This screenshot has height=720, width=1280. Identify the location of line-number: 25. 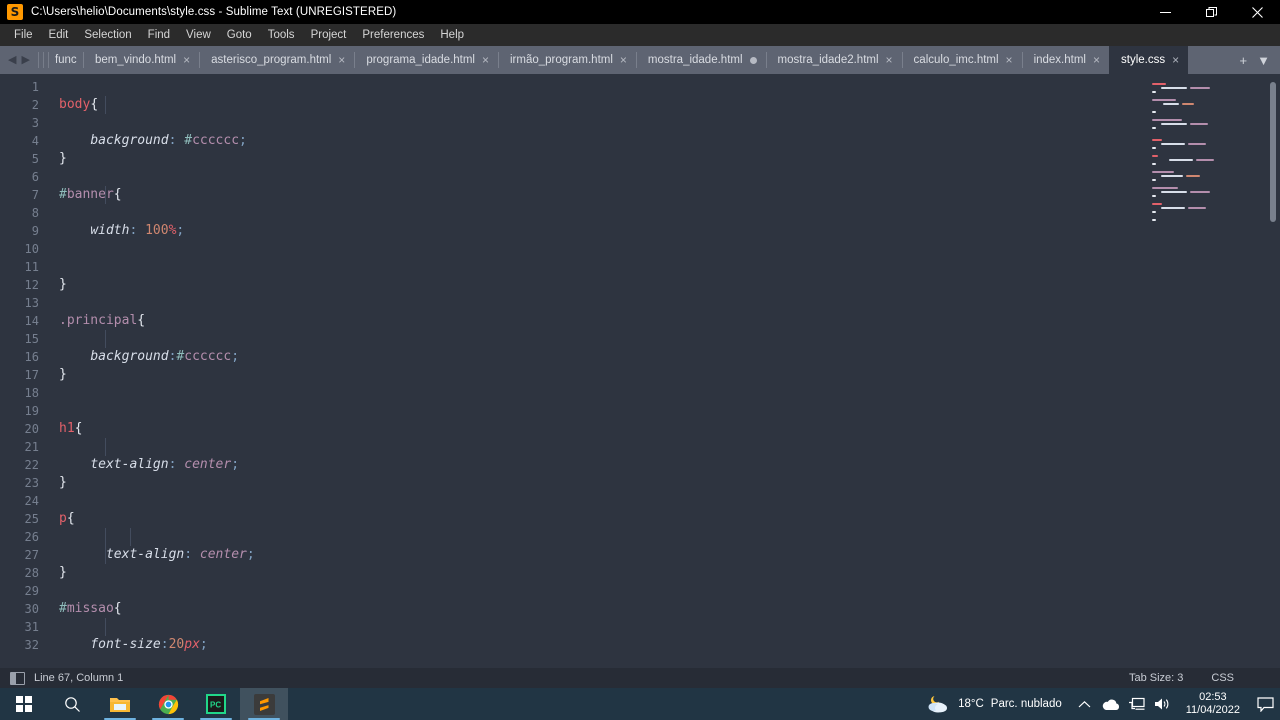
(31, 519).